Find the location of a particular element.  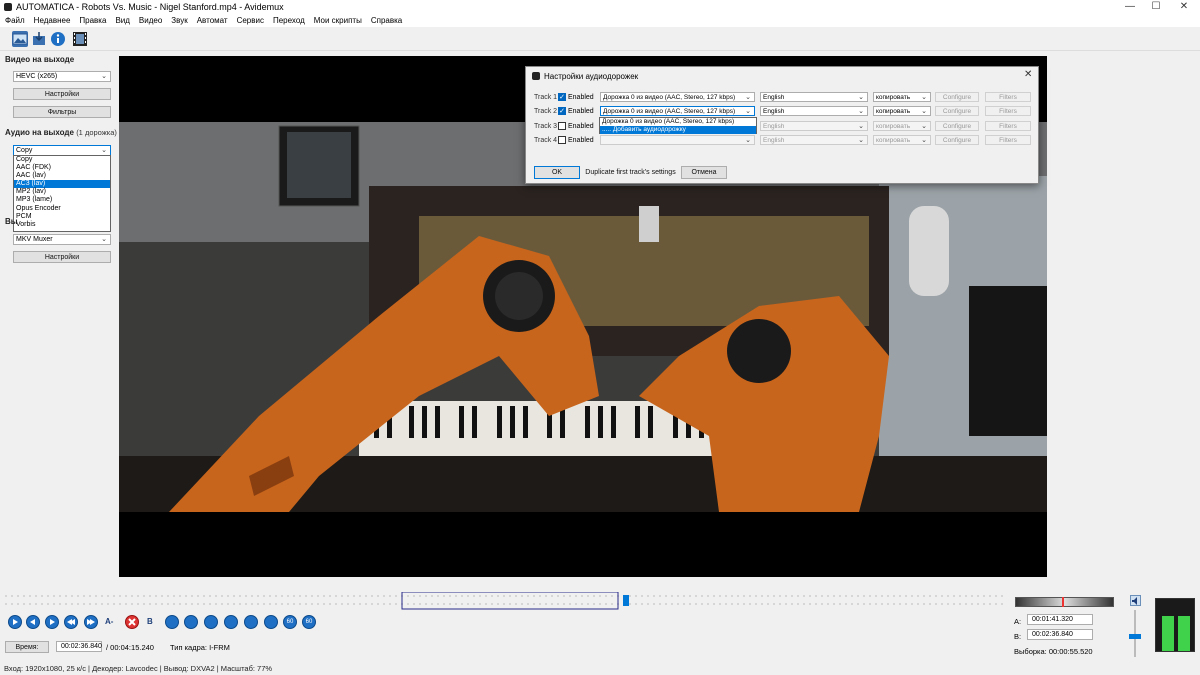

muxer-select: MKV Muxer ⌄ is located at coordinates (62, 239).